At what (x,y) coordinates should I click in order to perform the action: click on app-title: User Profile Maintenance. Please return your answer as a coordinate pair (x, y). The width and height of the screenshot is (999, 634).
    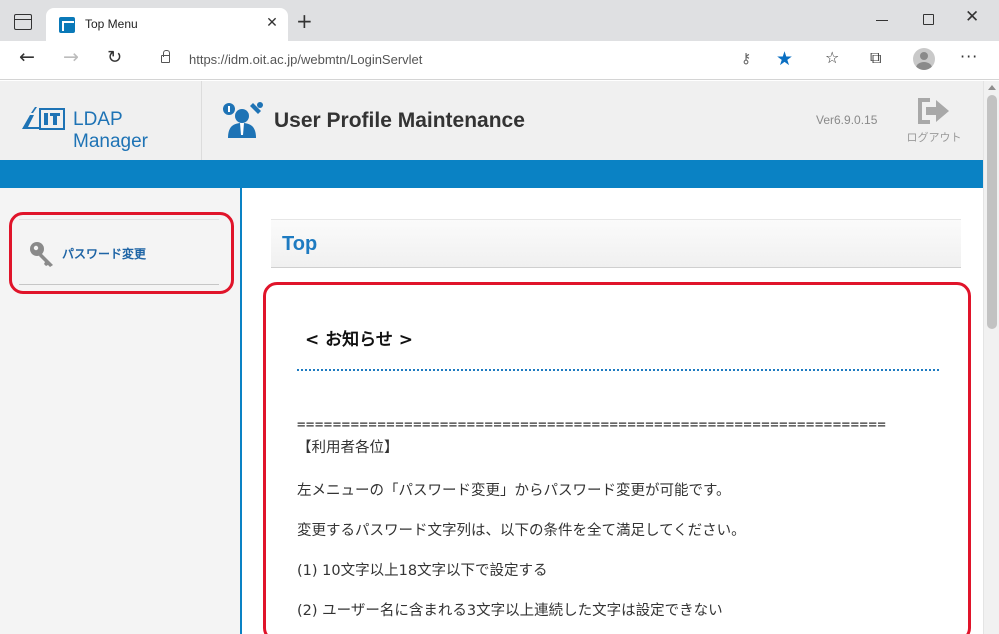
    Looking at the image, I should click on (399, 120).